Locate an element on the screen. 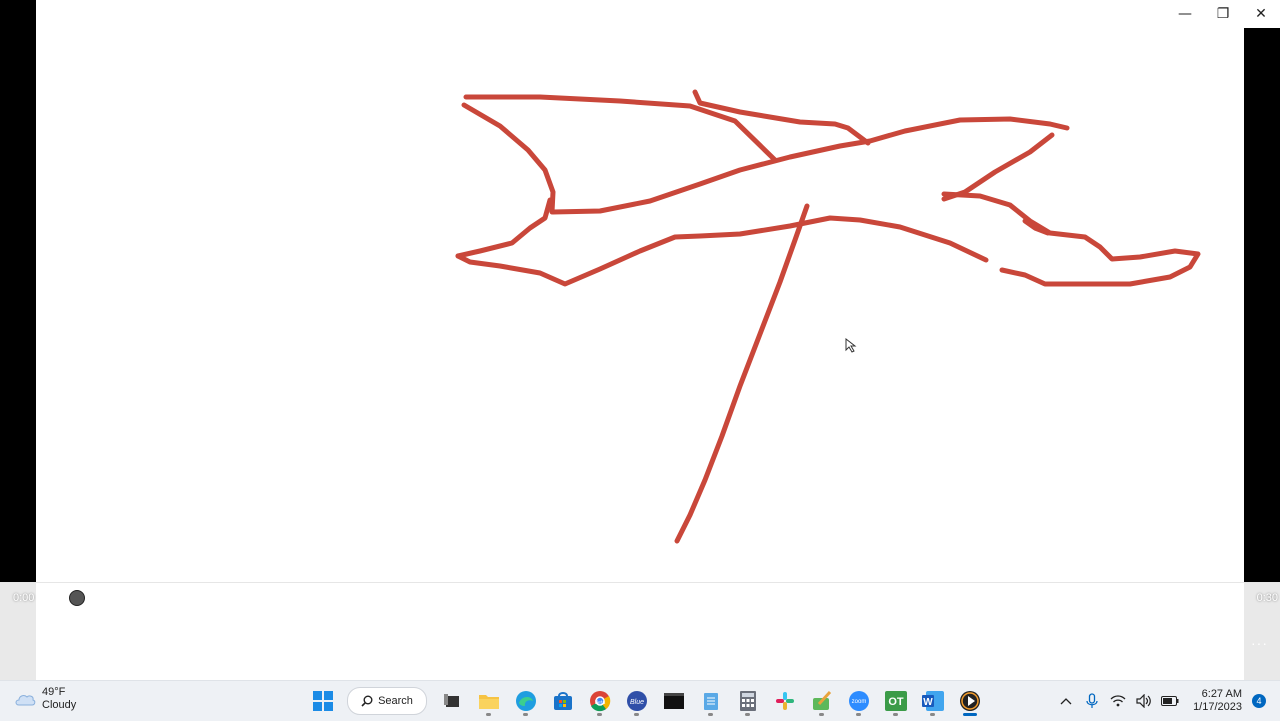 This screenshot has width=1280, height=721. windows-logo-icon is located at coordinates (322, 701).